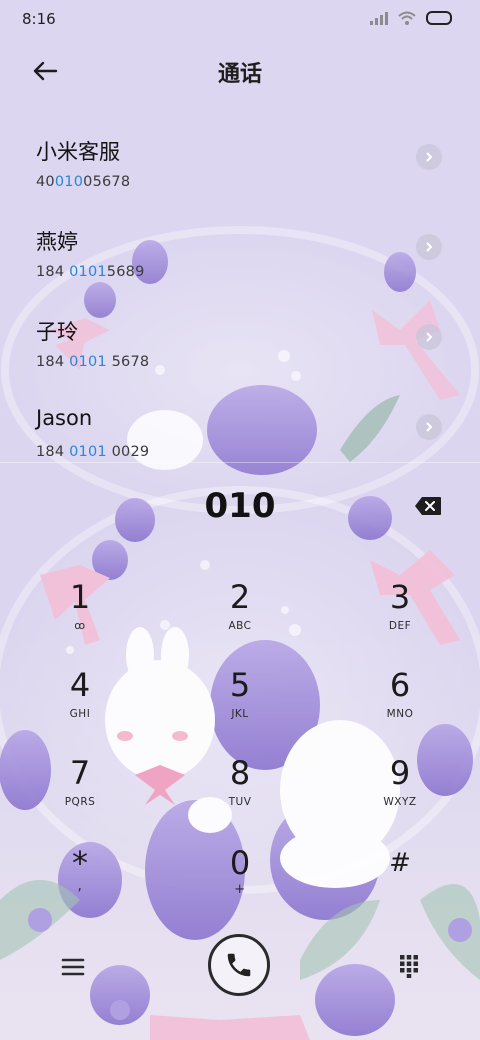 The width and height of the screenshot is (480, 1040). I want to click on key-letters: ,, so click(80, 886).